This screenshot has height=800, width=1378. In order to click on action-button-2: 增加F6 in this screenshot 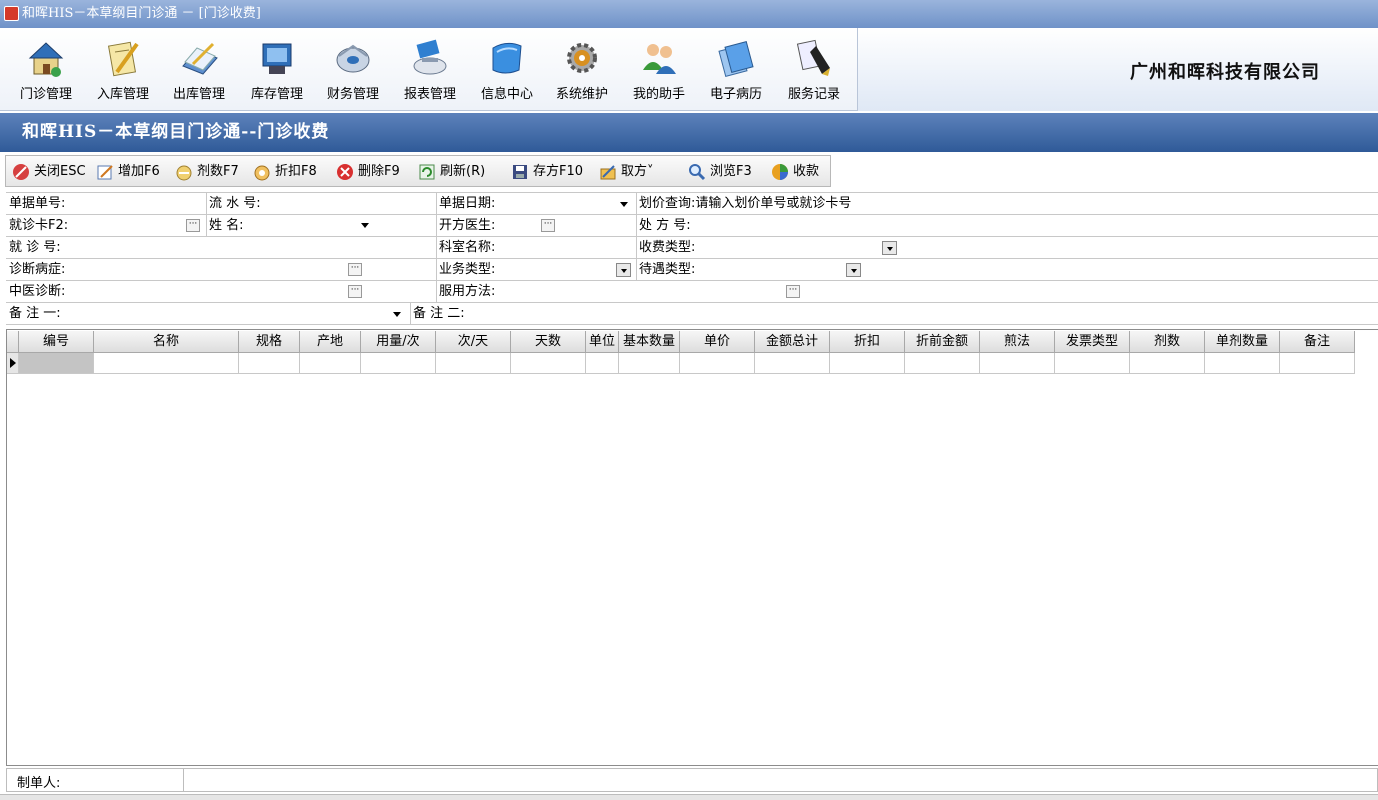, I will do `click(128, 172)`.